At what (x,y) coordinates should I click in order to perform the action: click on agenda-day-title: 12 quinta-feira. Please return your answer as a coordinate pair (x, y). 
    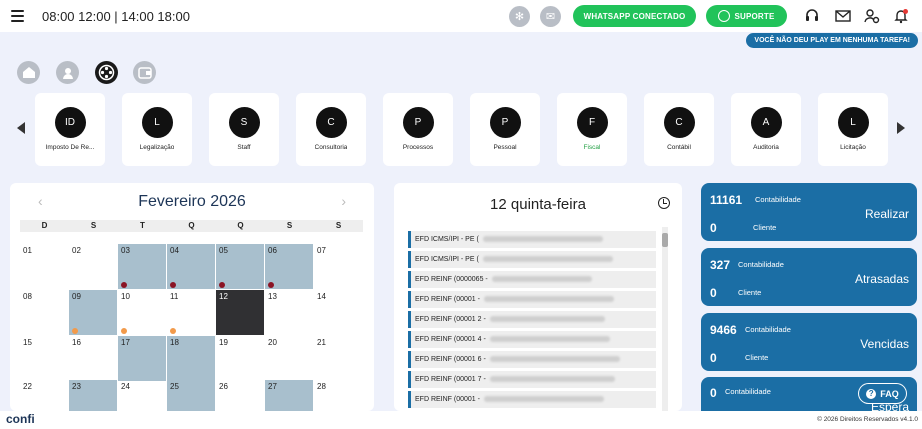
    Looking at the image, I should click on (538, 204).